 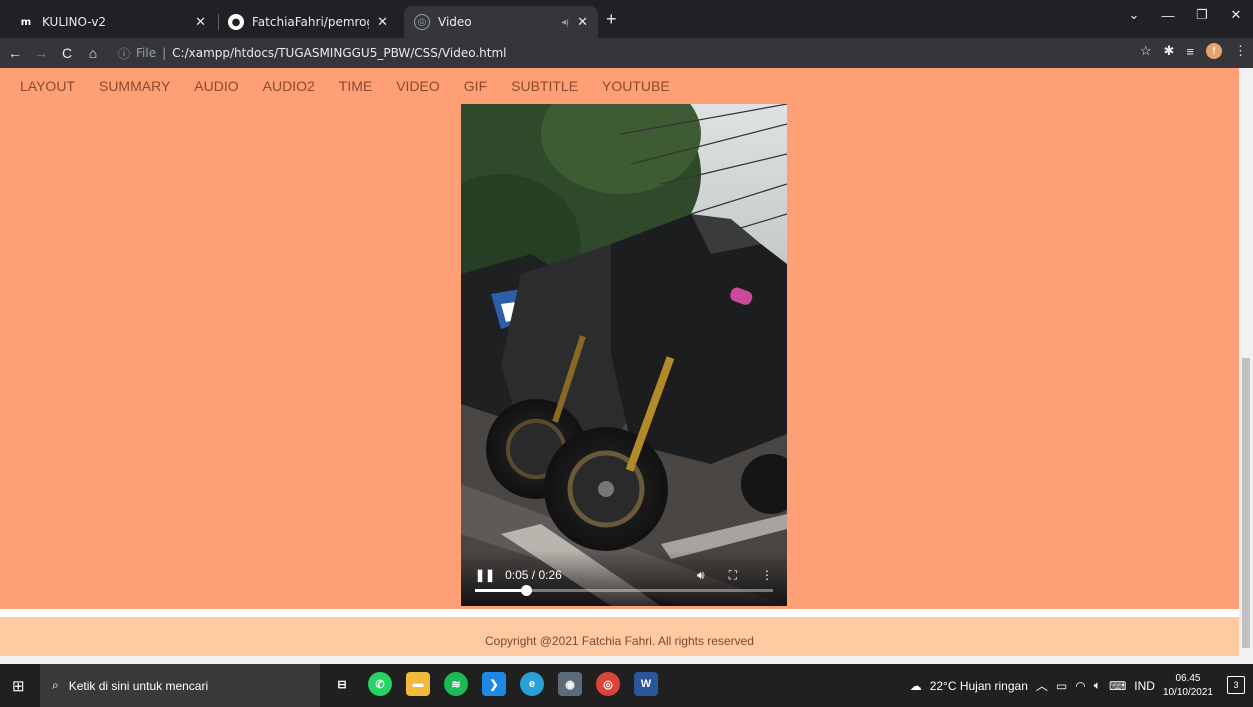 I want to click on clock-date: 10/10/2021, so click(x=1187, y=692).